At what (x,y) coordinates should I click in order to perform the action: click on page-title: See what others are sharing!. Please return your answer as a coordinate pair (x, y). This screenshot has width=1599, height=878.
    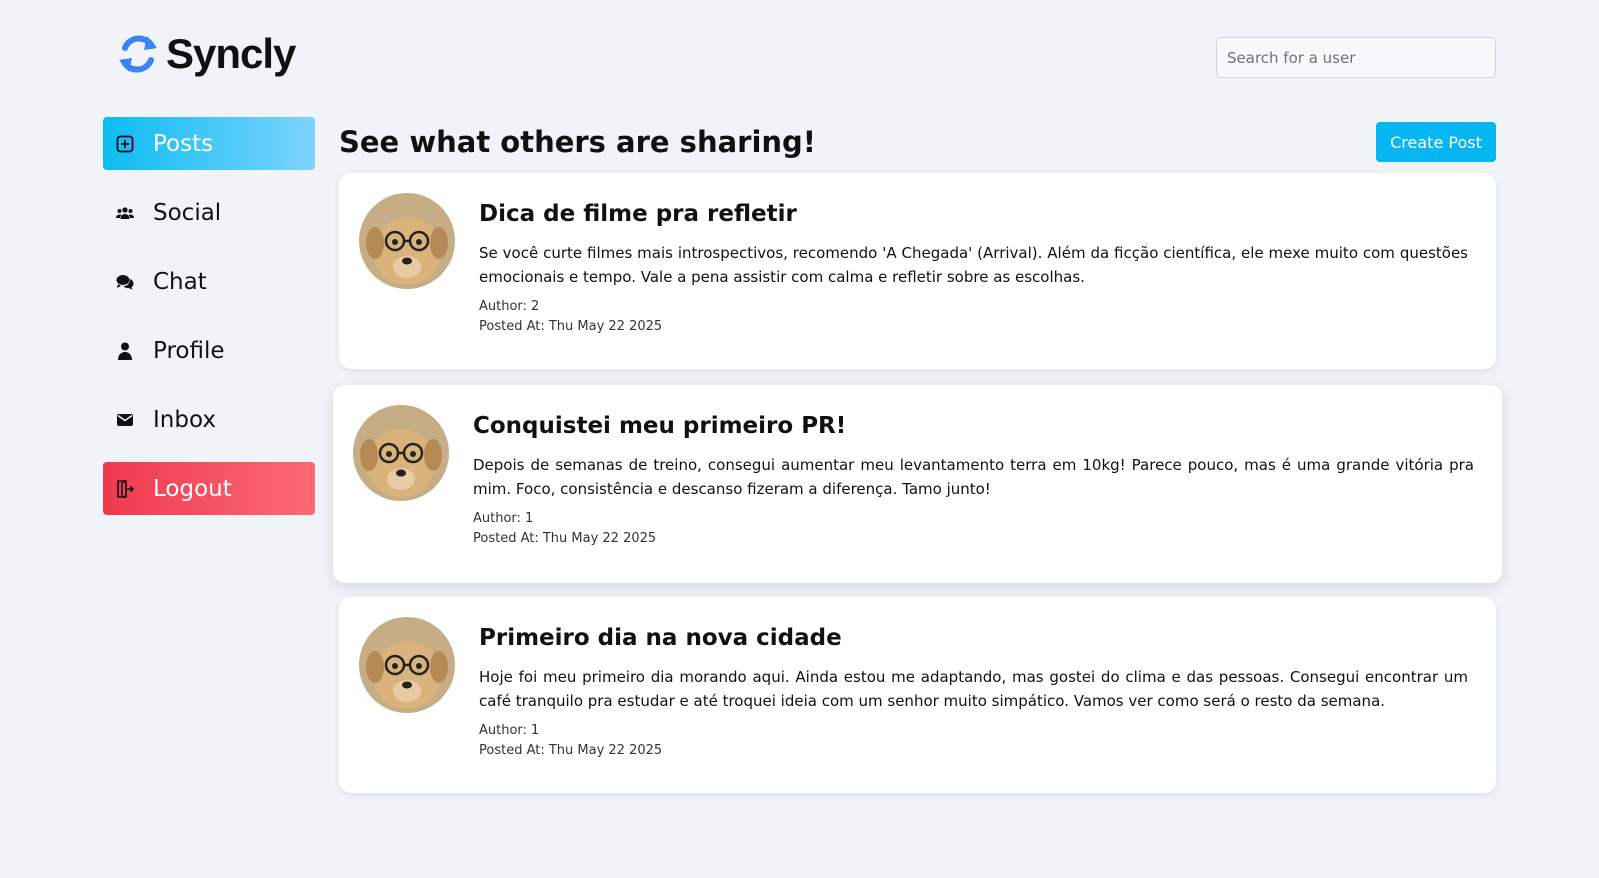
    Looking at the image, I should click on (578, 142).